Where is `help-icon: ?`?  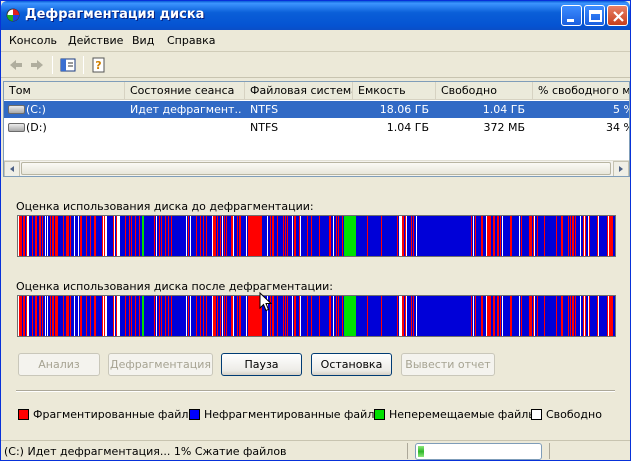
help-icon: ? is located at coordinates (99, 65).